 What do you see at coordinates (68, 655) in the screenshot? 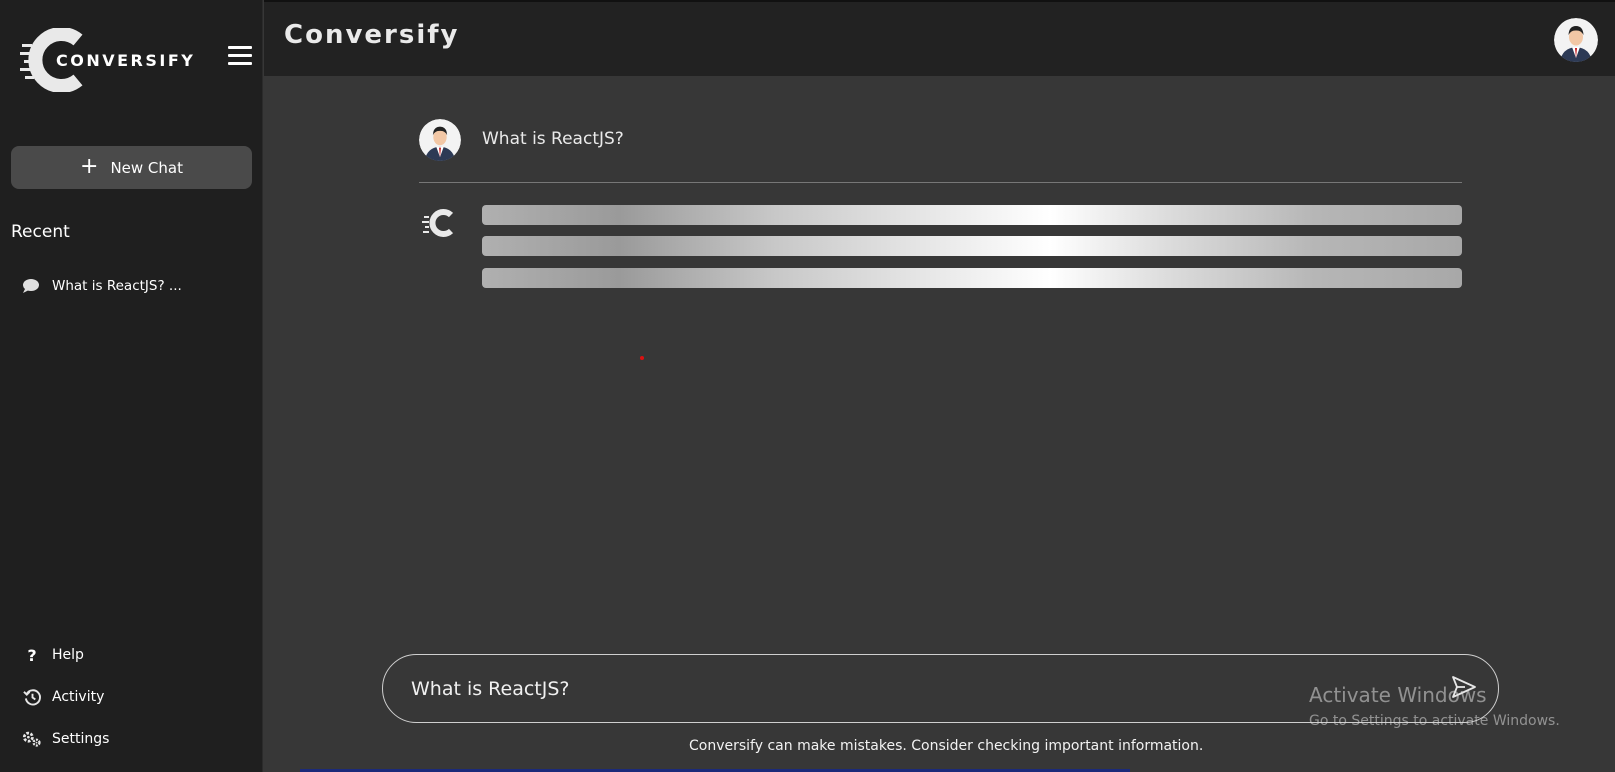
I see `help-label: Help` at bounding box center [68, 655].